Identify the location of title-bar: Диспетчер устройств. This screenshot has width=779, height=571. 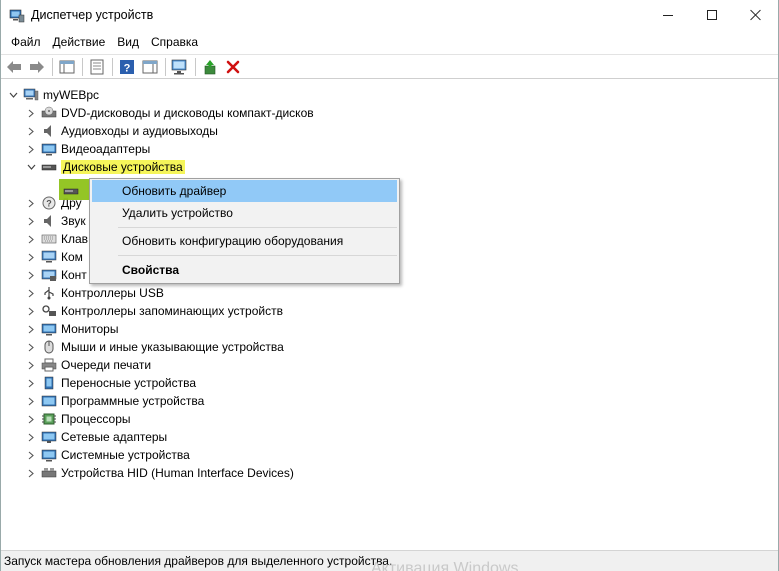
(389, 16).